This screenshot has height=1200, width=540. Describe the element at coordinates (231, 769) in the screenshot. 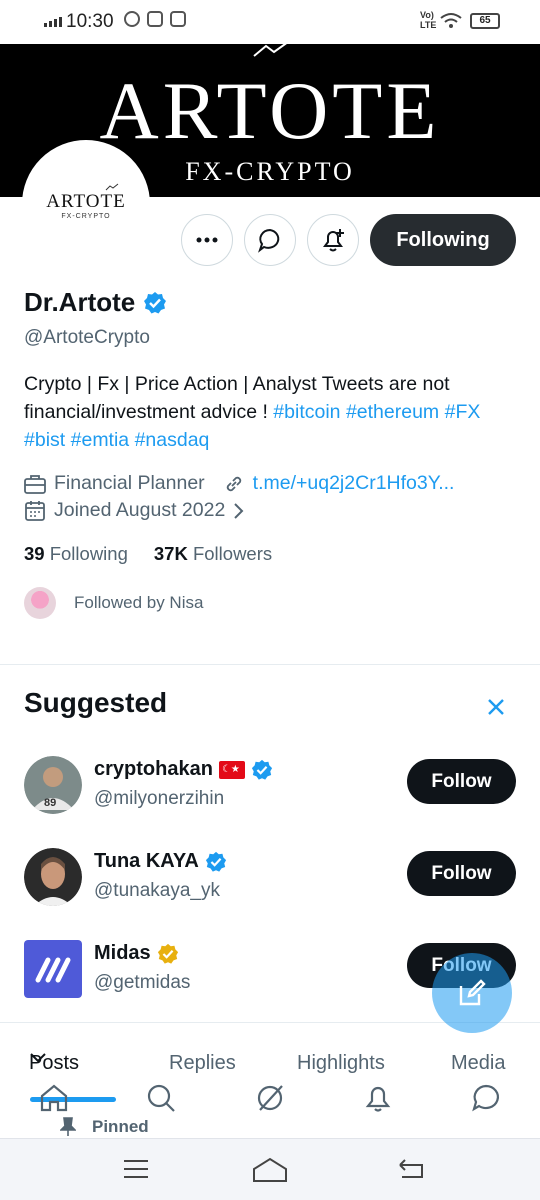

I see `turkey-flag-icon` at that location.